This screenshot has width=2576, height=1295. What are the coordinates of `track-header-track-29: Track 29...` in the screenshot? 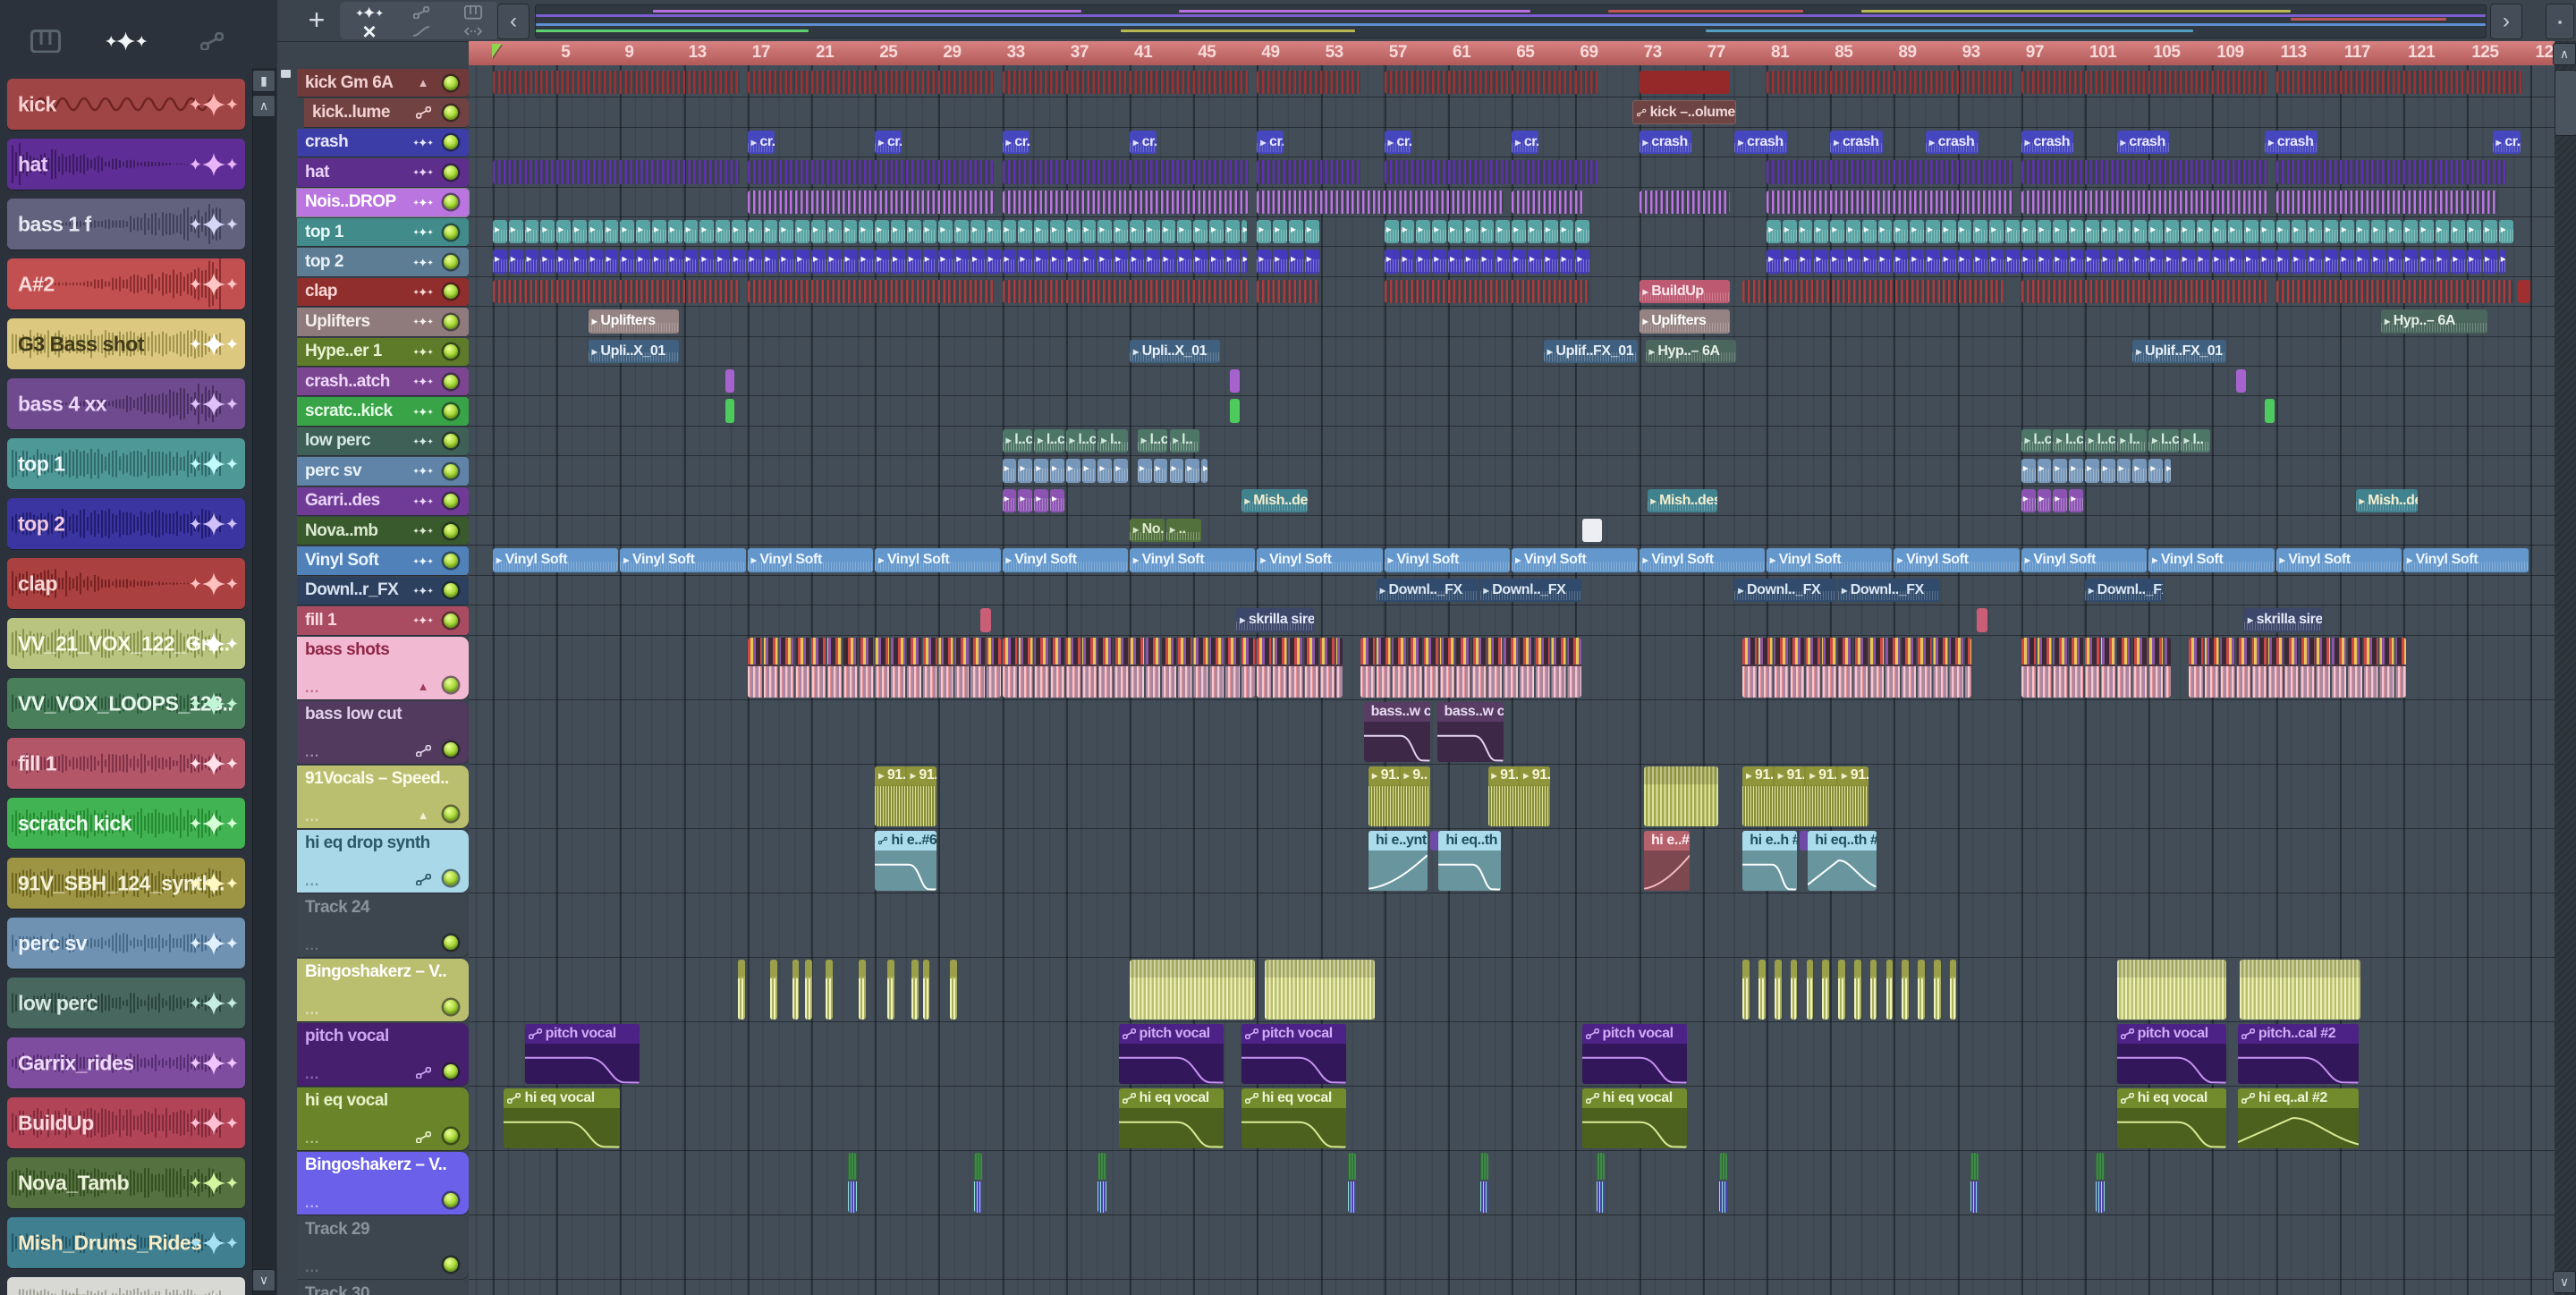 It's located at (383, 1247).